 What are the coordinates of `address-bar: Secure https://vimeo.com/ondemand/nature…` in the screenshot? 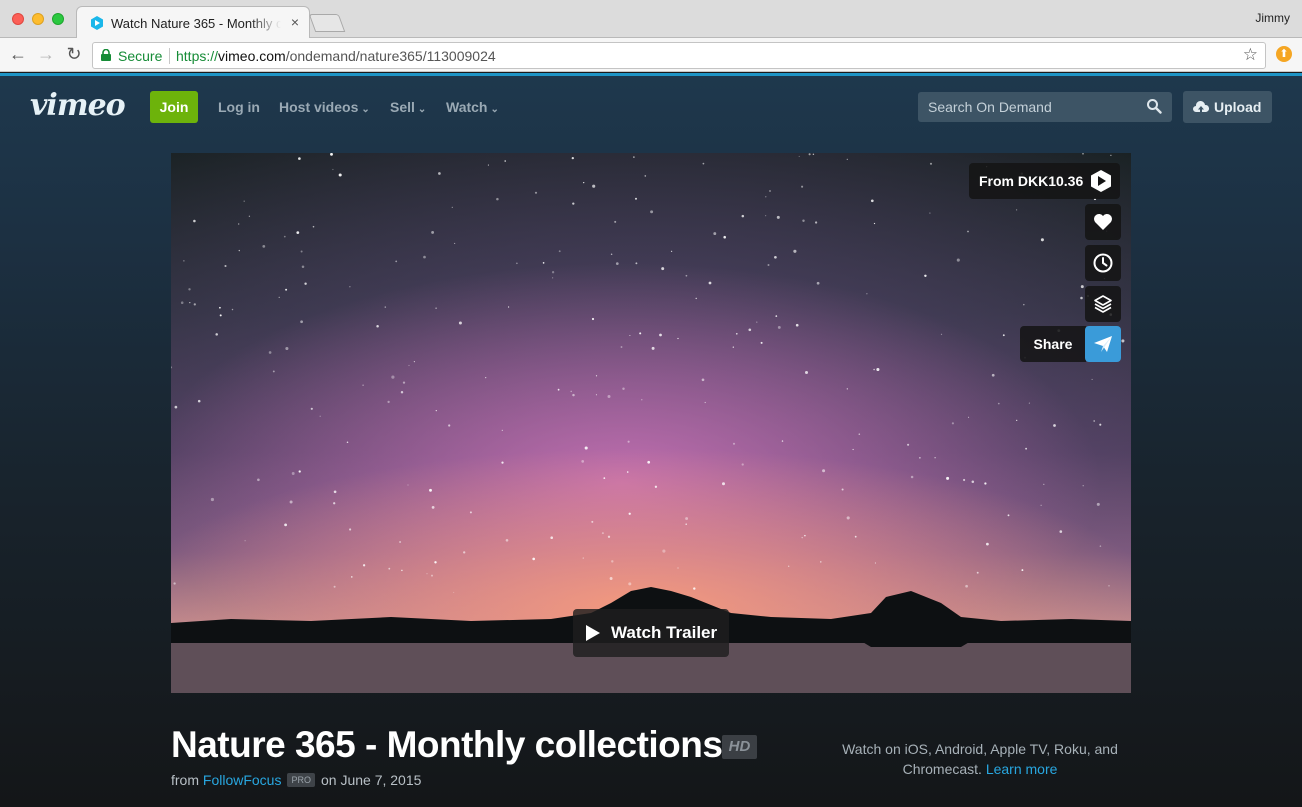 It's located at (679, 55).